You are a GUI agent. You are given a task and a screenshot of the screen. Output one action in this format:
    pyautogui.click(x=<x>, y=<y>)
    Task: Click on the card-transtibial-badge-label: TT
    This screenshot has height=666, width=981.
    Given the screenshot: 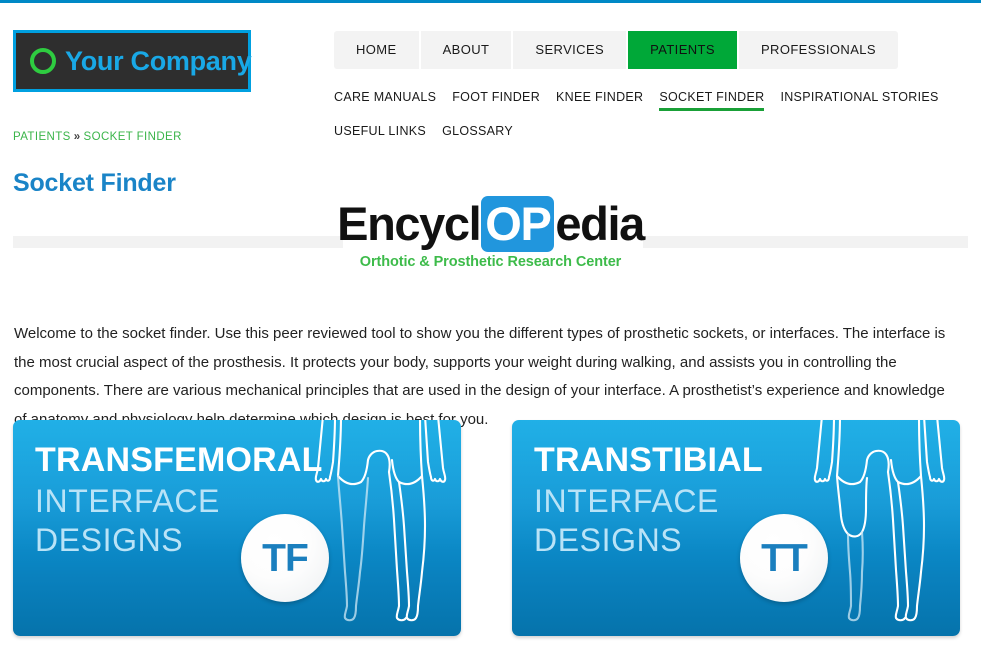 What is the action you would take?
    pyautogui.click(x=784, y=558)
    